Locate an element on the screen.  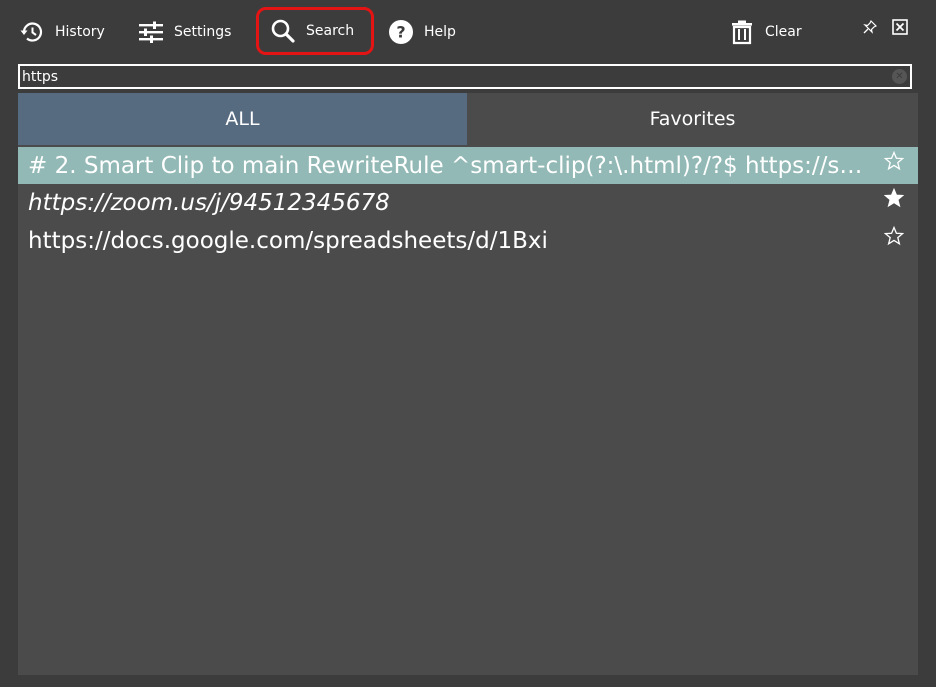
pin-icon is located at coordinates (870, 27).